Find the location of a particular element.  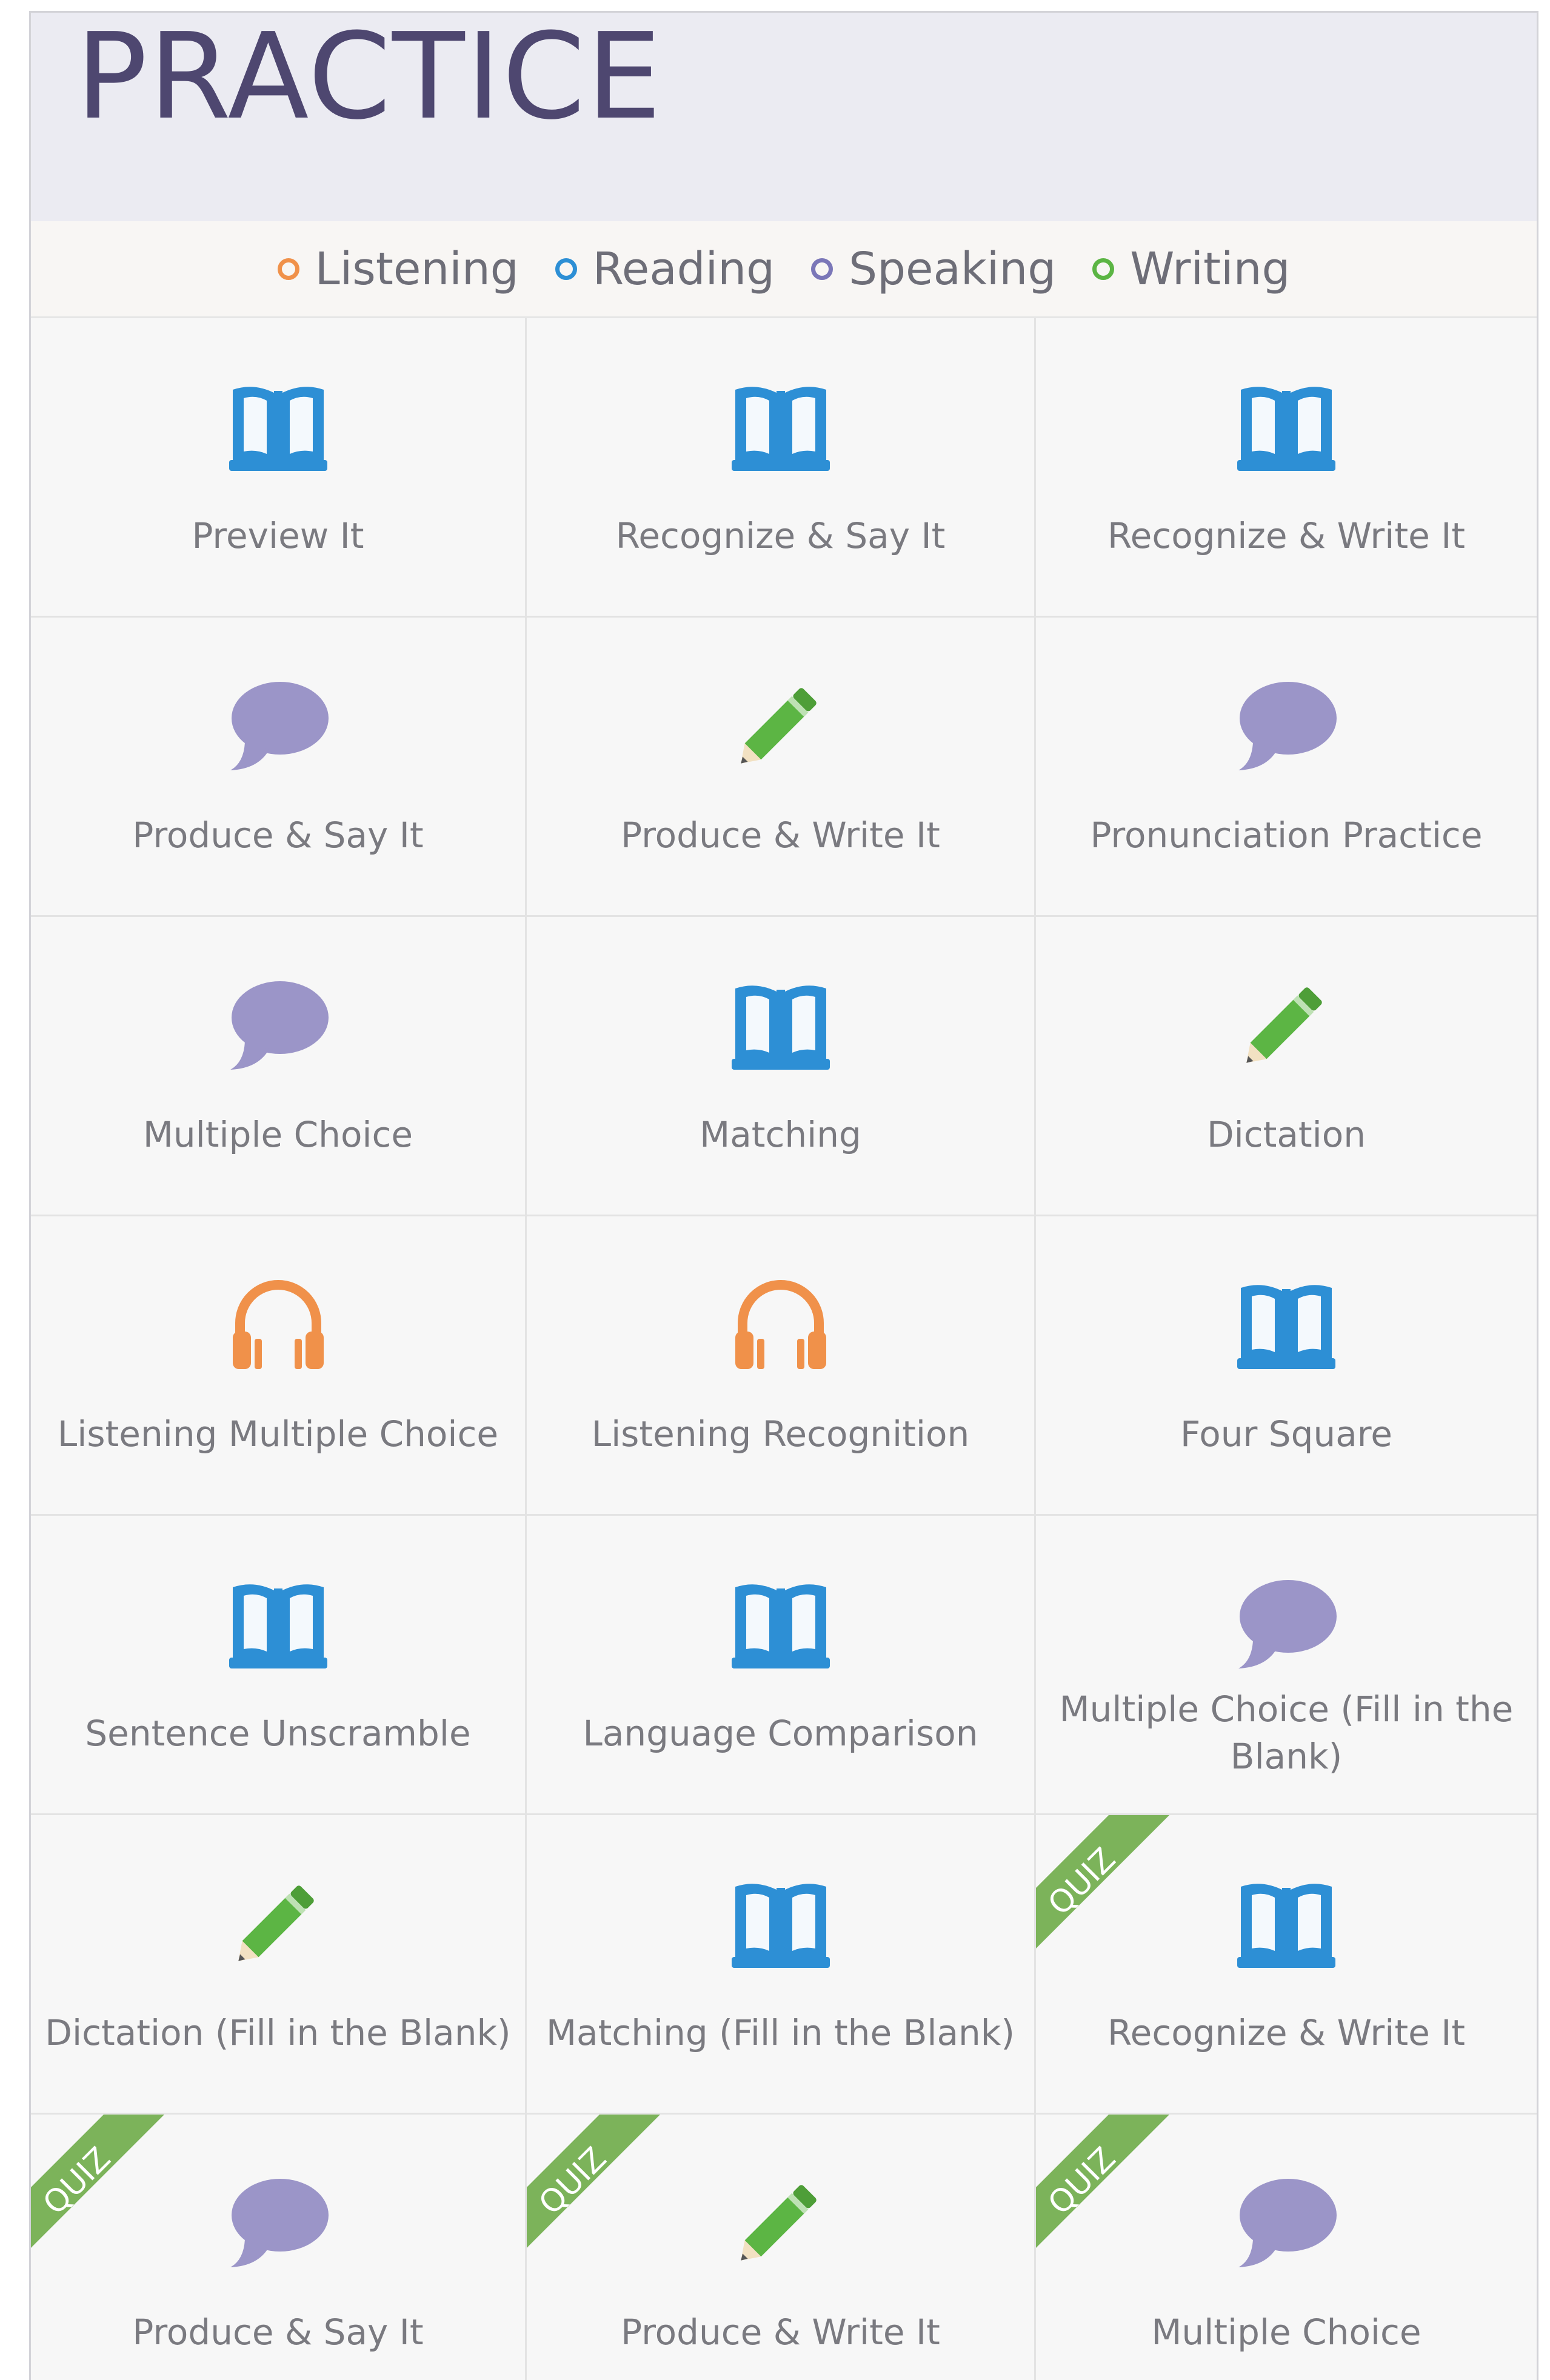

activity-tile: Produce & Write It is located at coordinates (782, 767).